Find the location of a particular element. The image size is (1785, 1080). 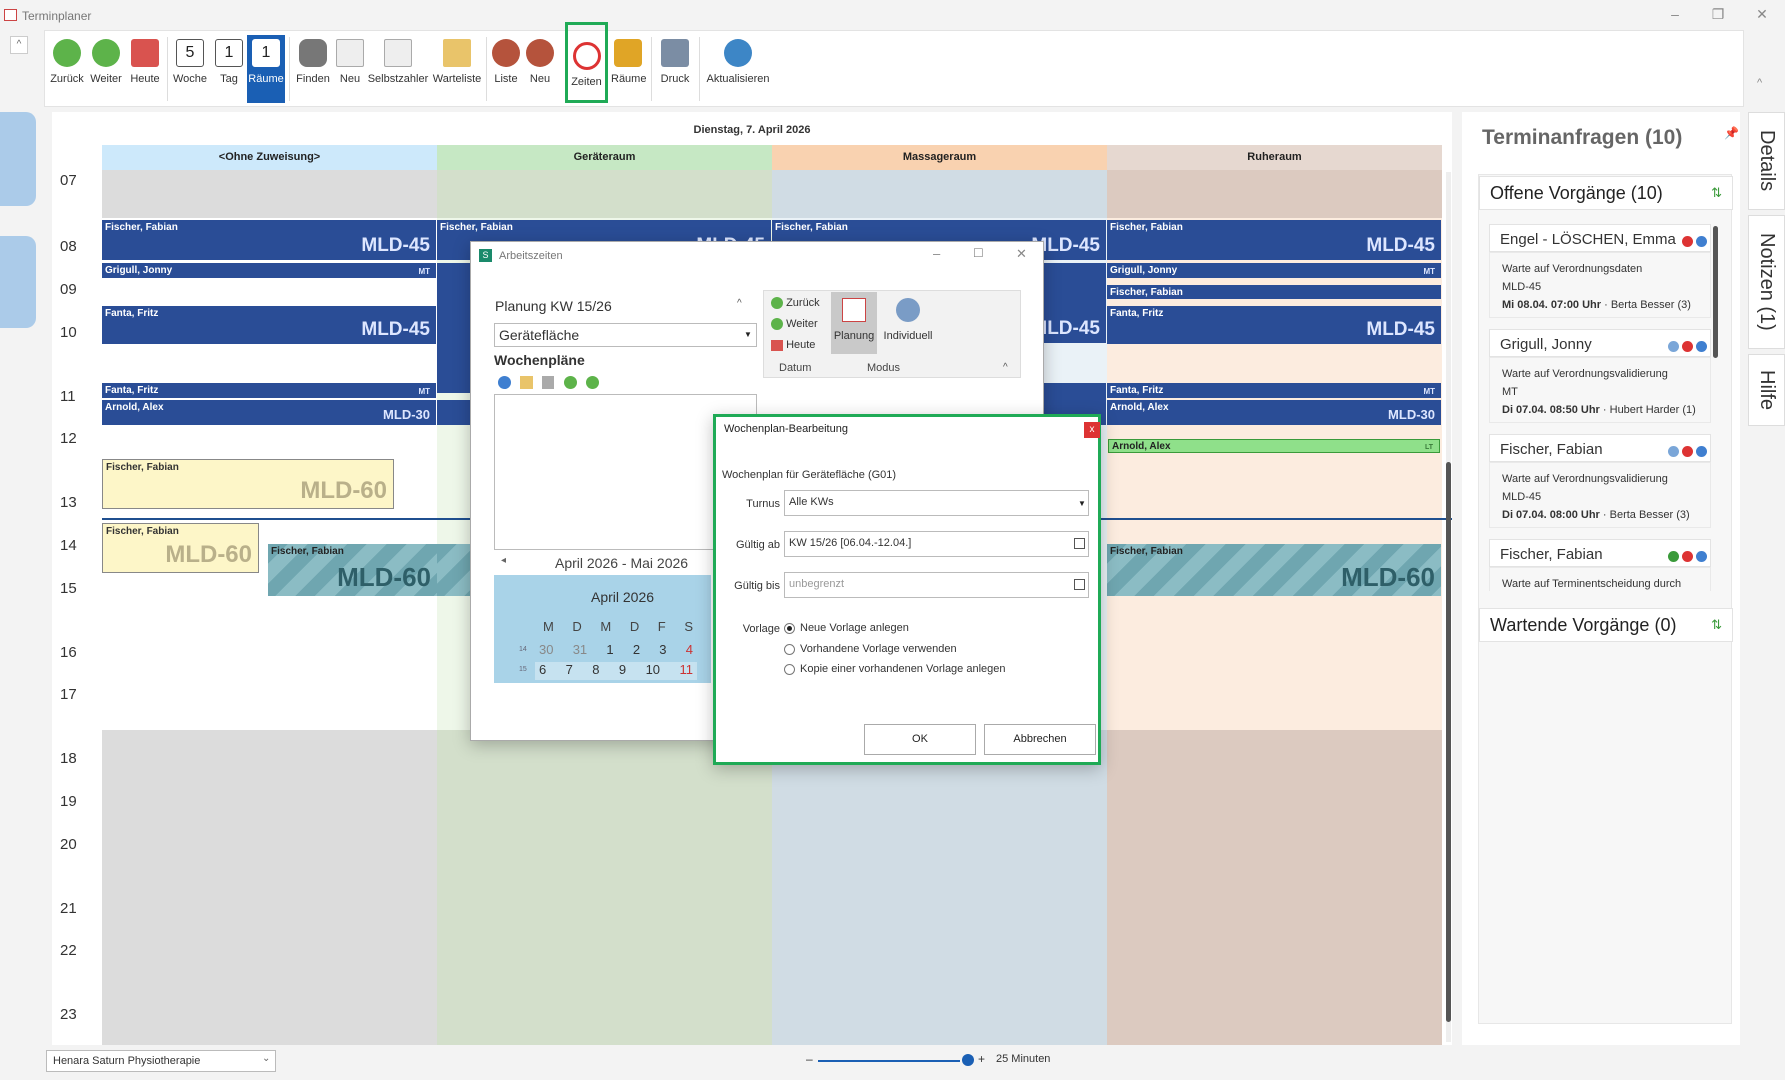

rooms-view-button: 1 Räume is located at coordinates (266, 69).